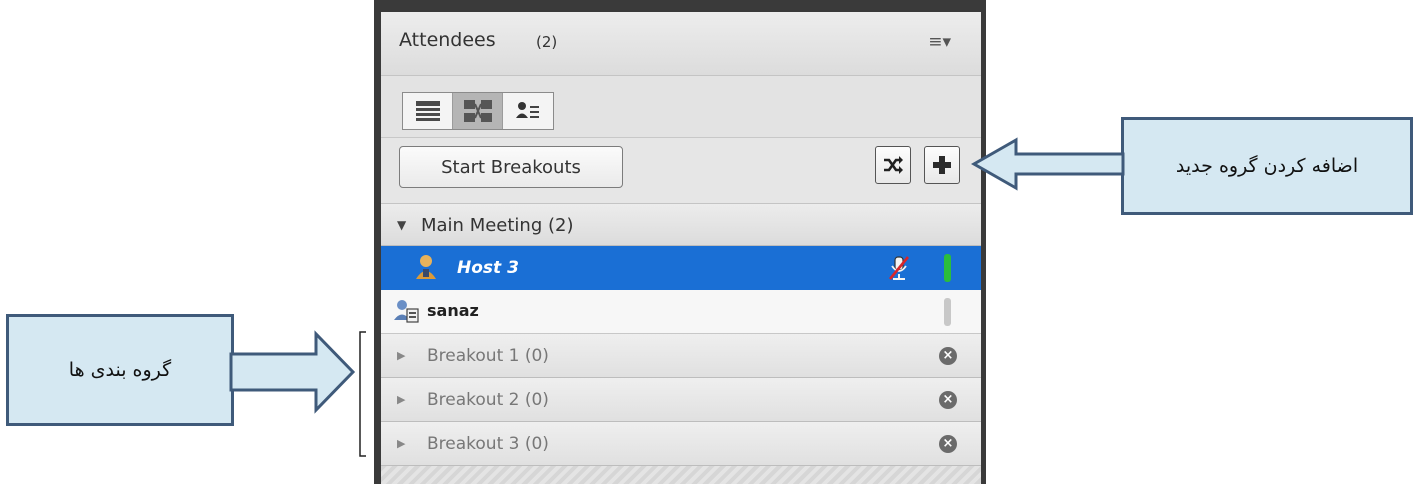  I want to click on right-arrow-icon, so click(292, 372).